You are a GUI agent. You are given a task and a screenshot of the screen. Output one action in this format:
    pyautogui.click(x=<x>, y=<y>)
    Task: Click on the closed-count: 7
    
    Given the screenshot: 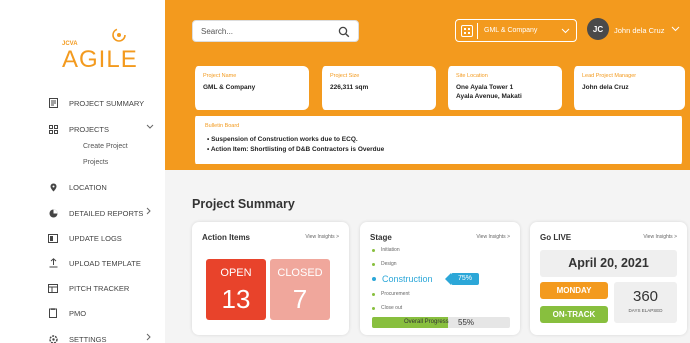 What is the action you would take?
    pyautogui.click(x=300, y=299)
    